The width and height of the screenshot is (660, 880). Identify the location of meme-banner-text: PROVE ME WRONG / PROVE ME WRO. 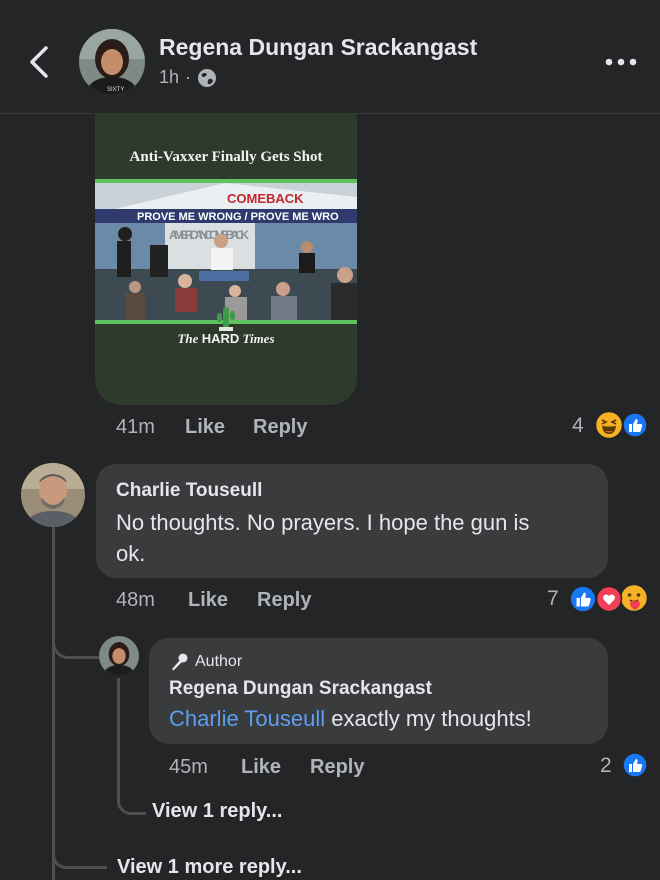
(238, 217).